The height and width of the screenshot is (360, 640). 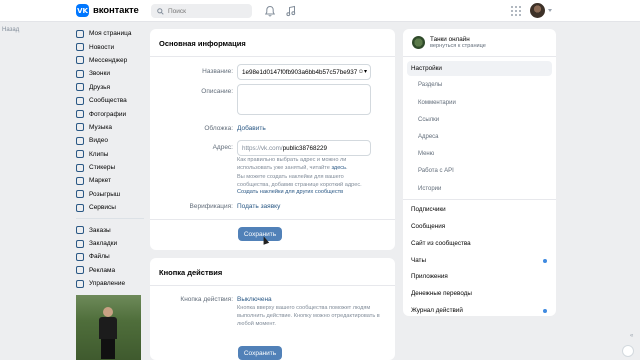 What do you see at coordinates (479, 68) in the screenshot?
I see `panel-menu-item: Настройки` at bounding box center [479, 68].